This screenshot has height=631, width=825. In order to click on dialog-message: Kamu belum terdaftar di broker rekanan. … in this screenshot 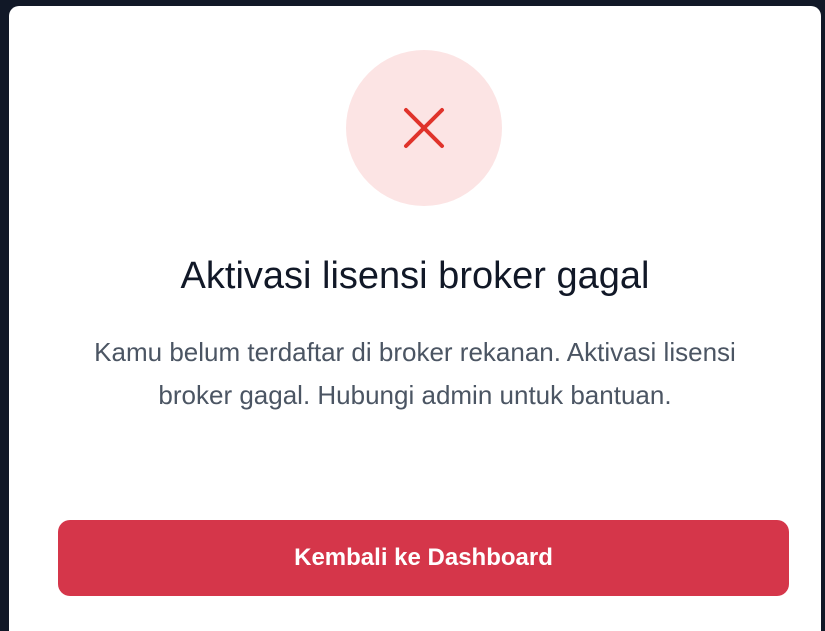, I will do `click(415, 373)`.